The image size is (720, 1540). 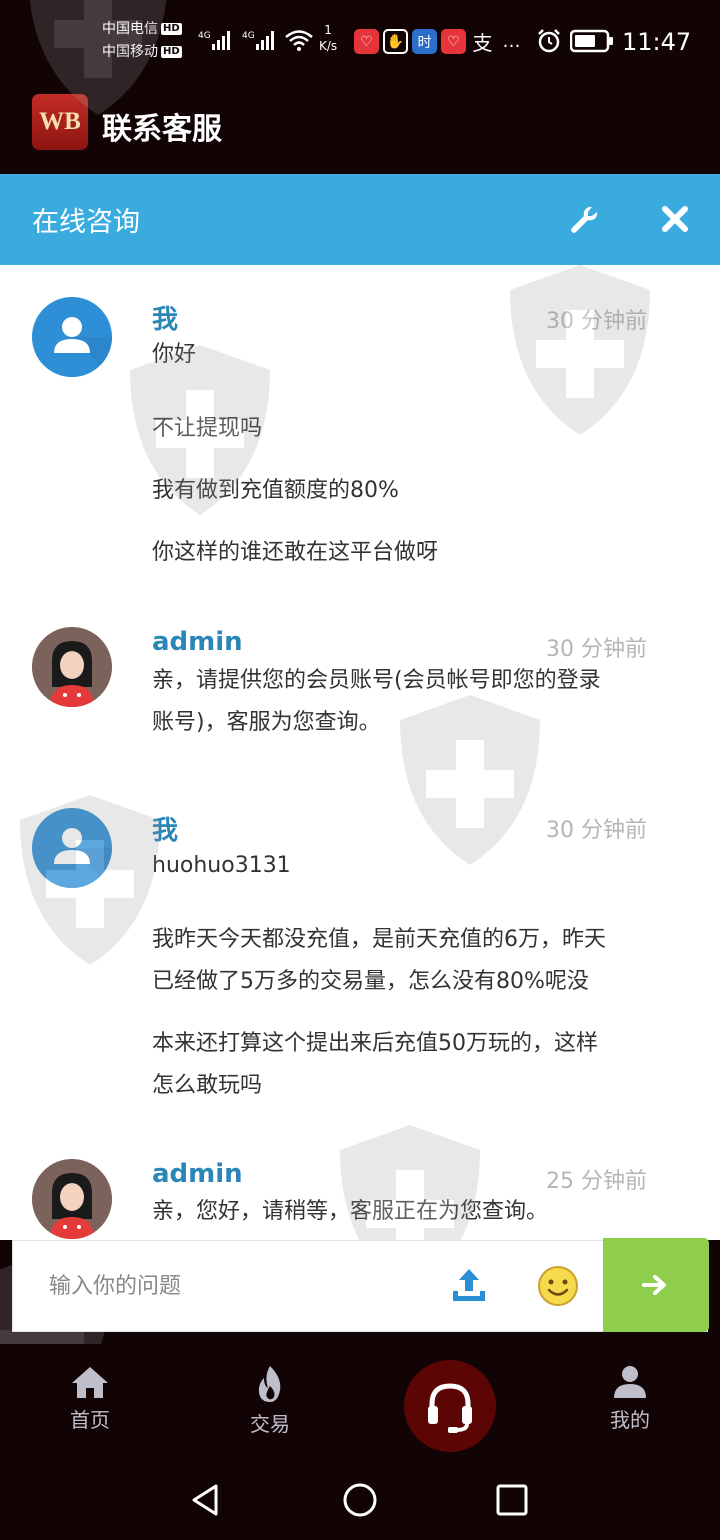 I want to click on app-notification-icon: 时, so click(x=424, y=41).